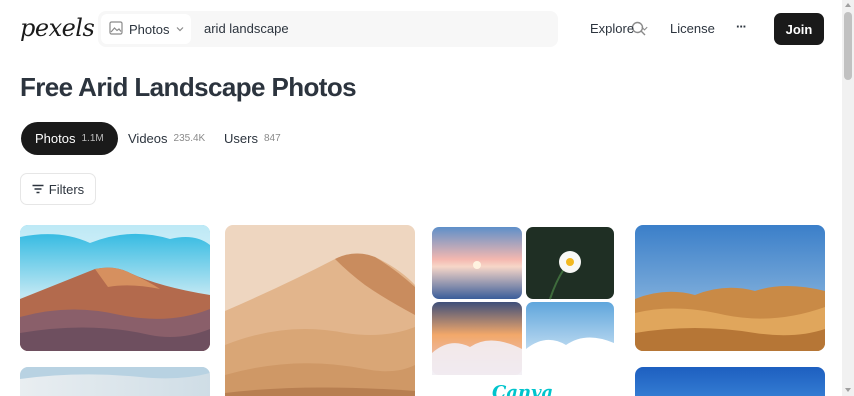 This screenshot has width=854, height=396. What do you see at coordinates (38, 189) in the screenshot?
I see `filter-icon` at bounding box center [38, 189].